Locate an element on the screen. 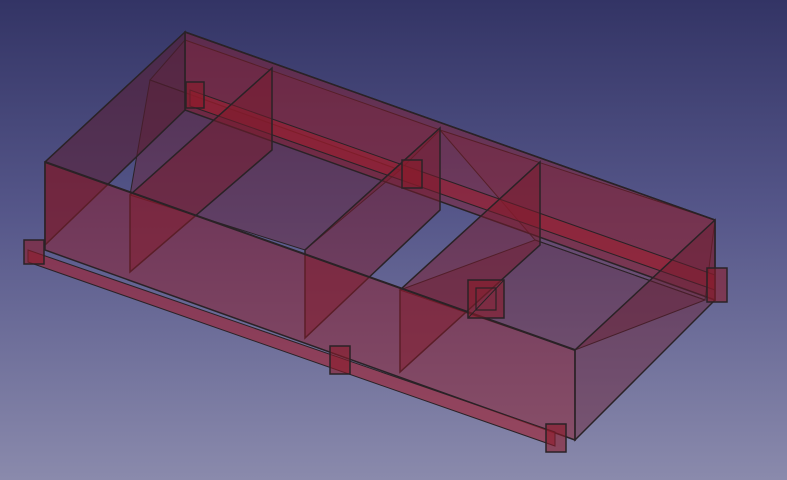 The width and height of the screenshot is (787, 480). center-fixture is located at coordinates (486, 299).